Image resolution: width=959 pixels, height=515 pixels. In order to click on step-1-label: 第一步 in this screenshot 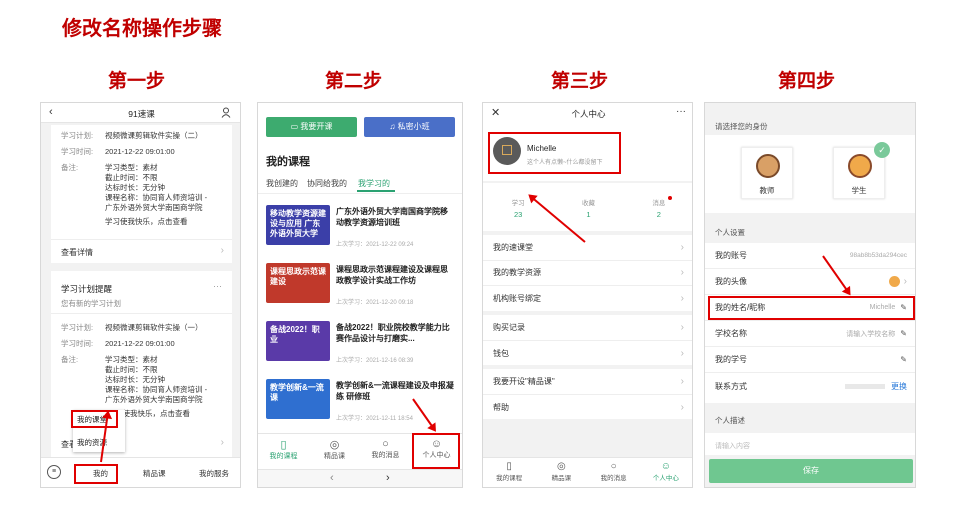, I will do `click(137, 81)`.